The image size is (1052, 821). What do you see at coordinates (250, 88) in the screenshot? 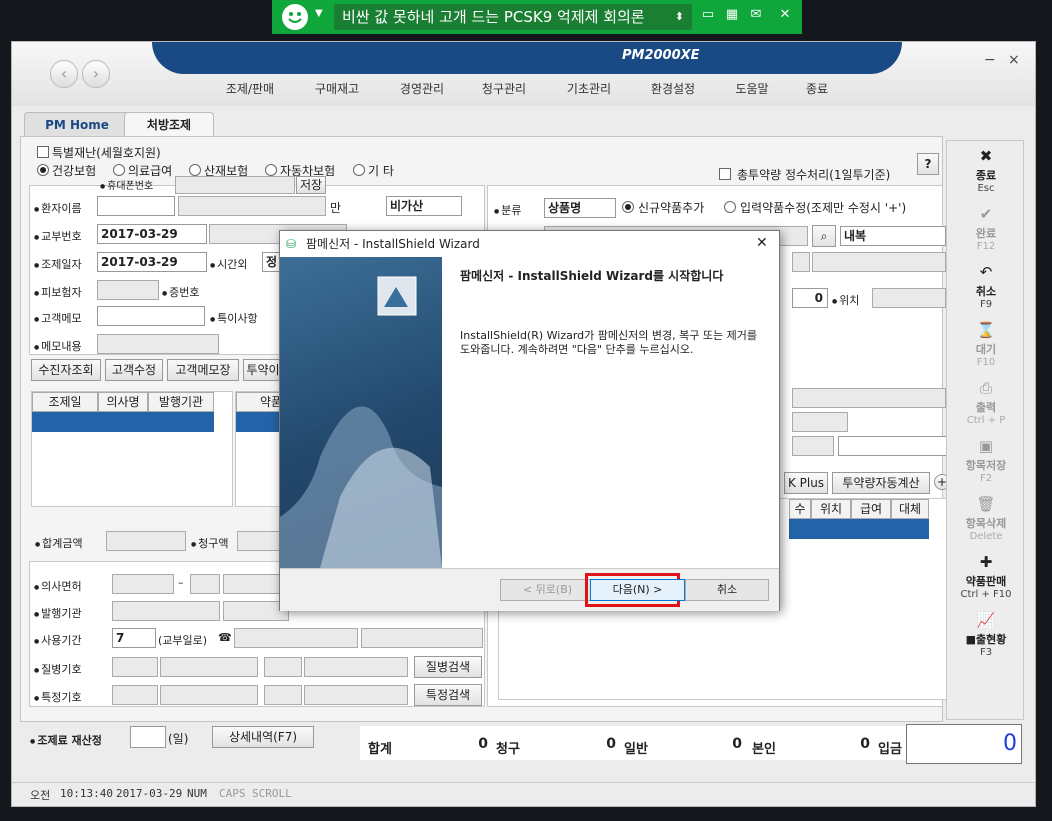
I see `menu-dispense: 조제/판매` at bounding box center [250, 88].